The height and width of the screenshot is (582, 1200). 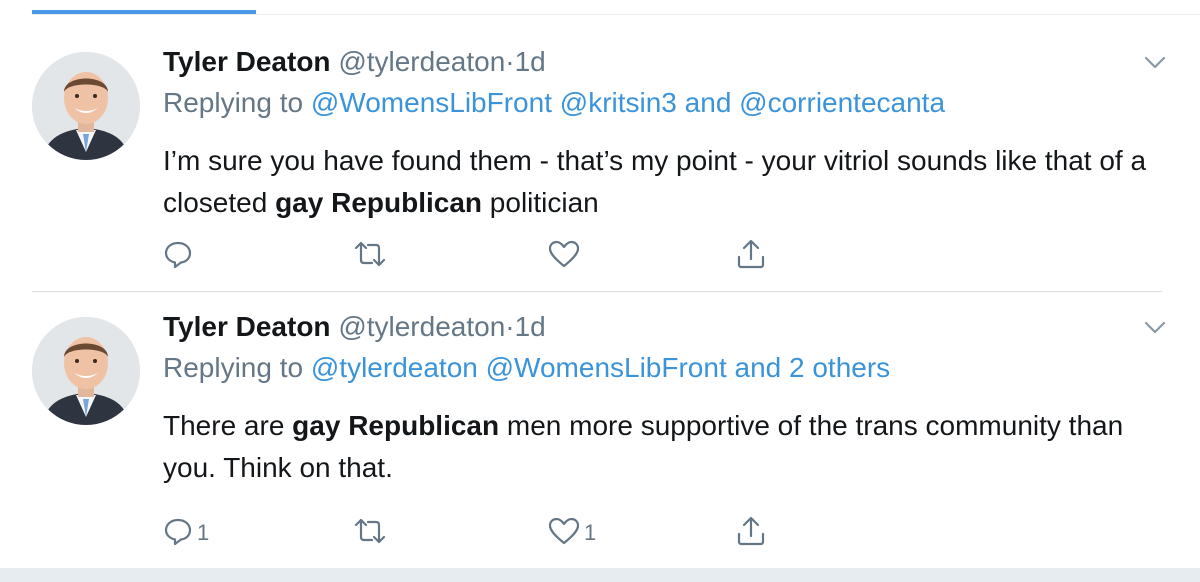 I want to click on mention-link: @tylerdeaton, so click(x=394, y=367).